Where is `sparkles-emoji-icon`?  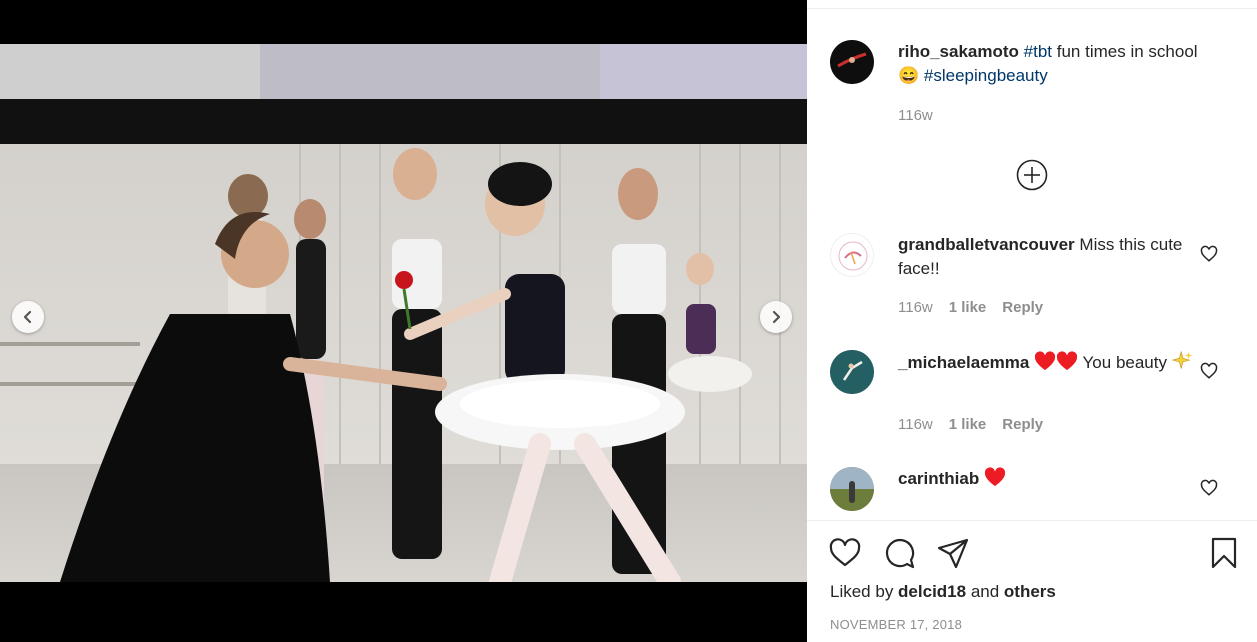 sparkles-emoji-icon is located at coordinates (1181, 360).